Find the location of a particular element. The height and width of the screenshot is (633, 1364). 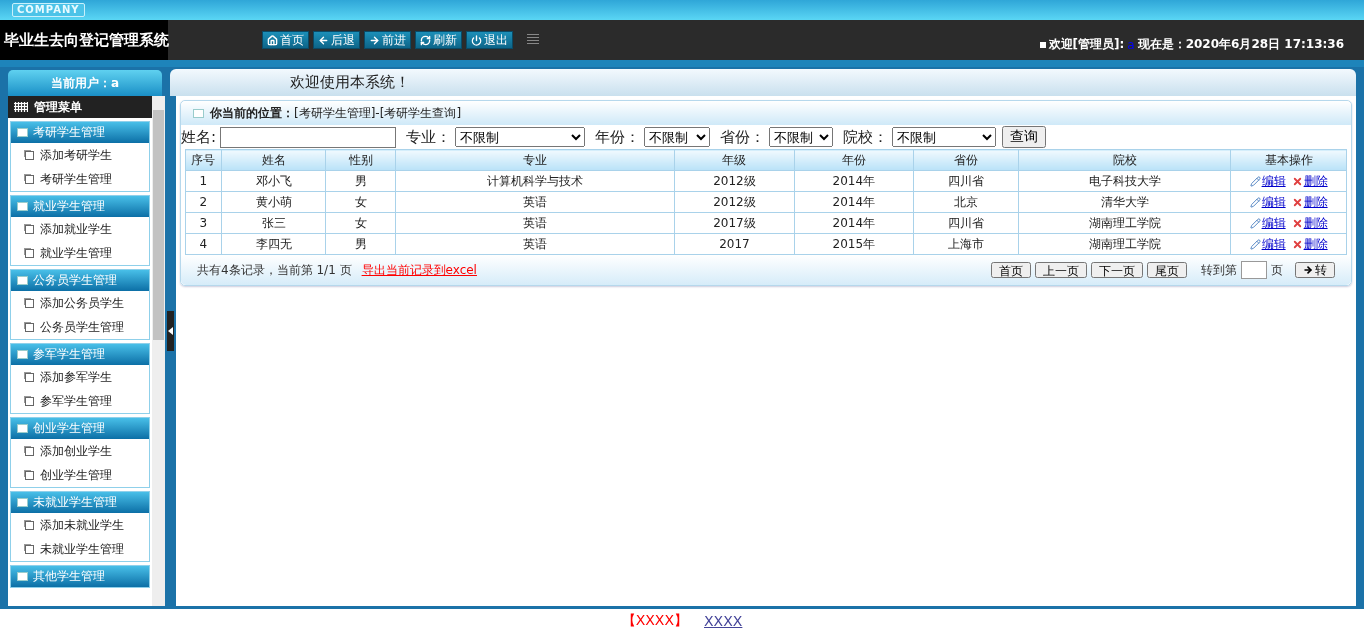

table-cell: 1 is located at coordinates (203, 181).